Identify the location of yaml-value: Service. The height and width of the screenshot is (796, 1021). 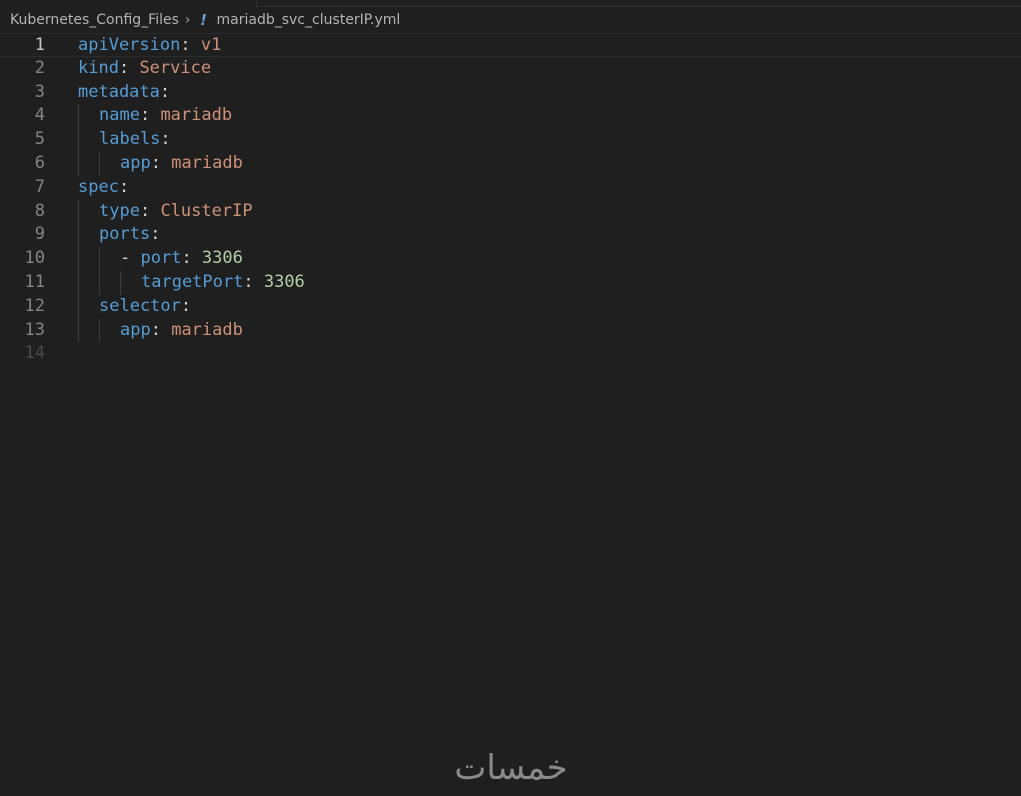
(175, 67).